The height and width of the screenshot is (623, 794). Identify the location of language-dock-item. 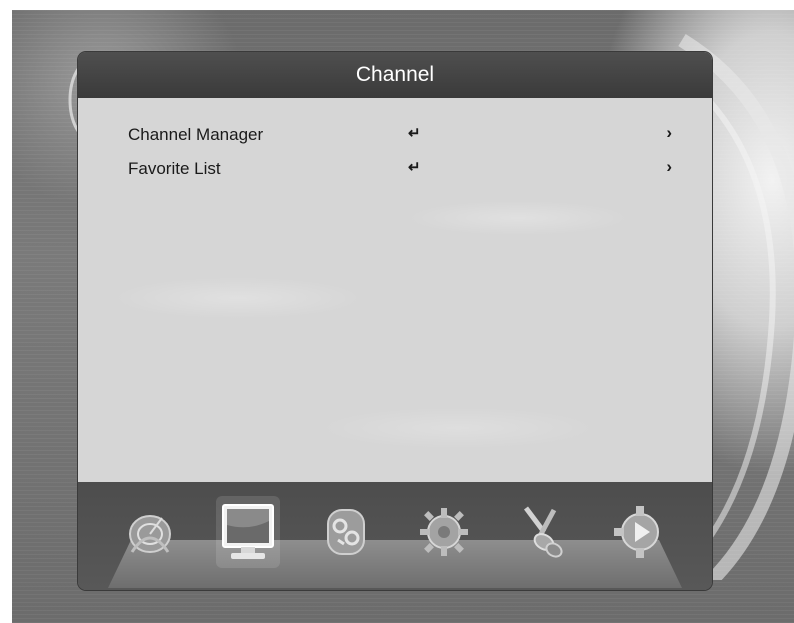
(346, 532).